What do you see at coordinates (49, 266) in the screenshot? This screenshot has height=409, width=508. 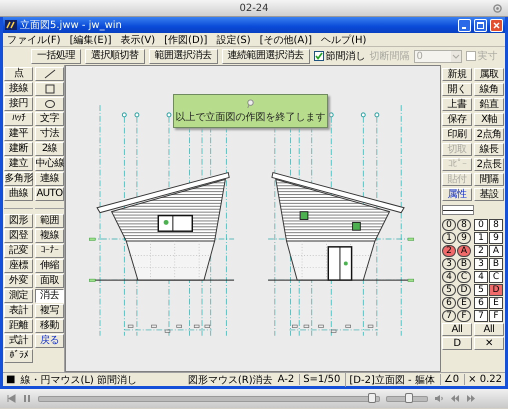 I see `tool-button: 伸縮` at bounding box center [49, 266].